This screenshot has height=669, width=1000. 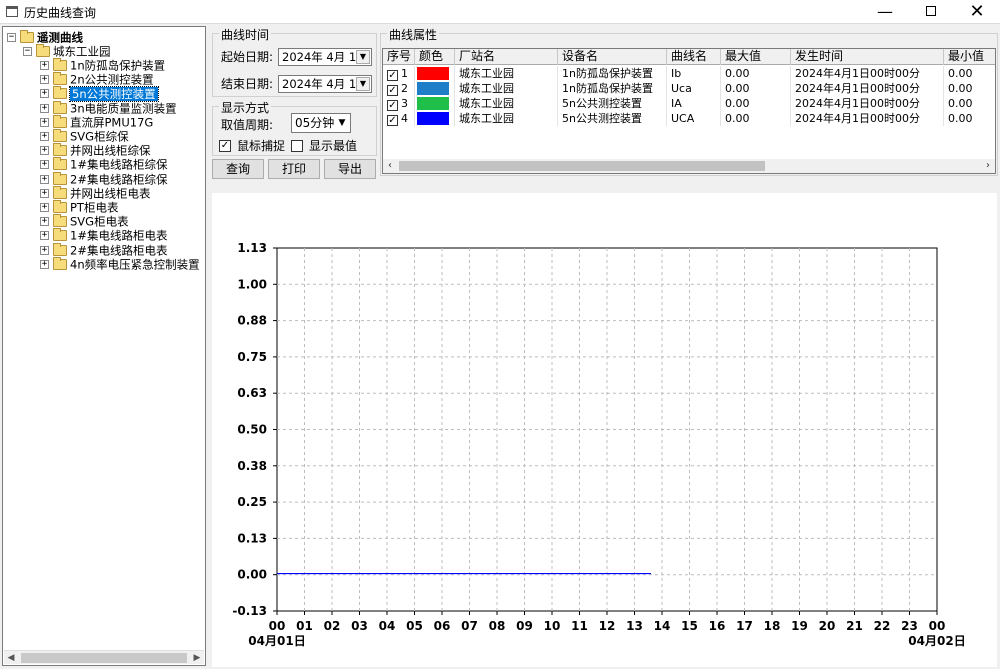 I want to click on tree-item: + PT柜电表, so click(x=79, y=207).